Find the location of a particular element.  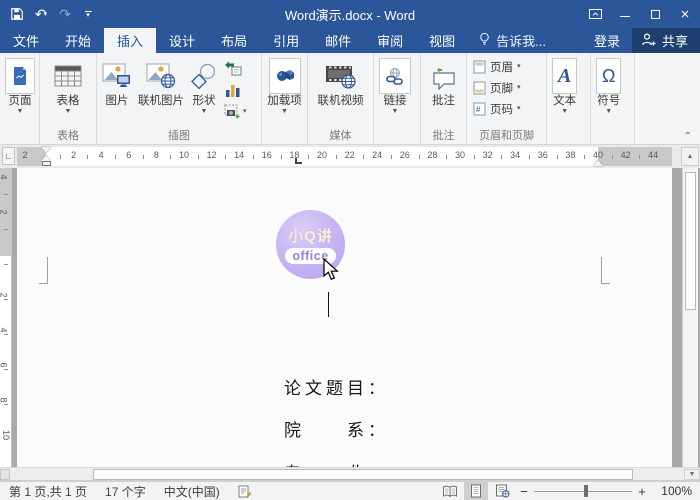

addins-button: 加载项 ▼ is located at coordinates (284, 87).